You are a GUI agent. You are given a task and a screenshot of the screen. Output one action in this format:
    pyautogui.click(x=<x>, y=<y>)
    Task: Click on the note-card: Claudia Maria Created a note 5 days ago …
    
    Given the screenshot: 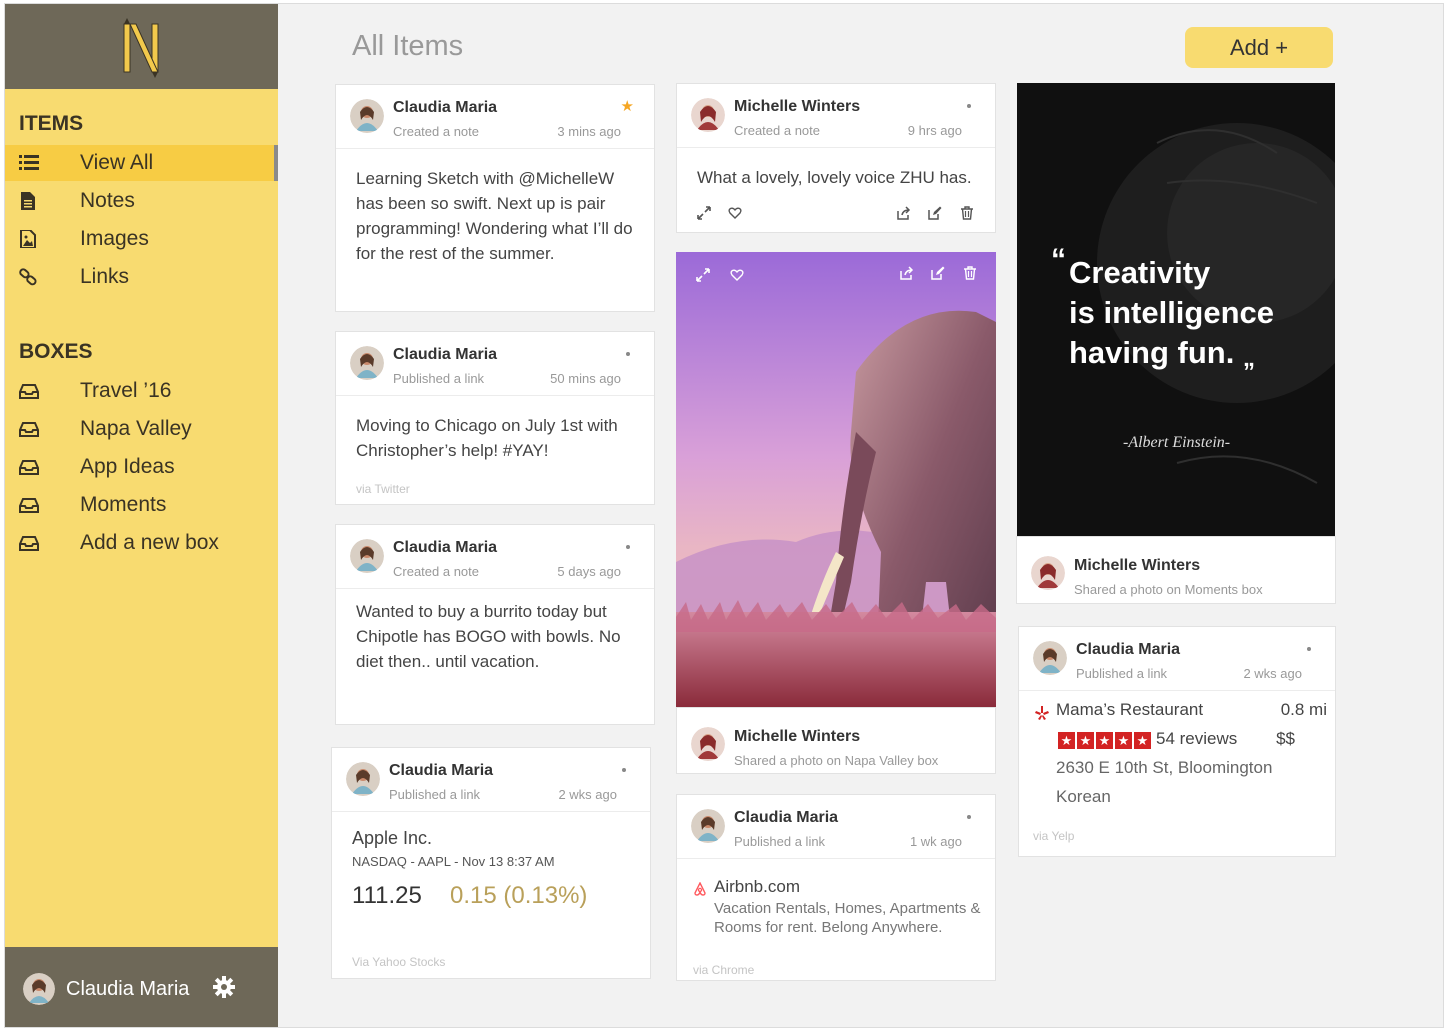 What is the action you would take?
    pyautogui.click(x=495, y=624)
    